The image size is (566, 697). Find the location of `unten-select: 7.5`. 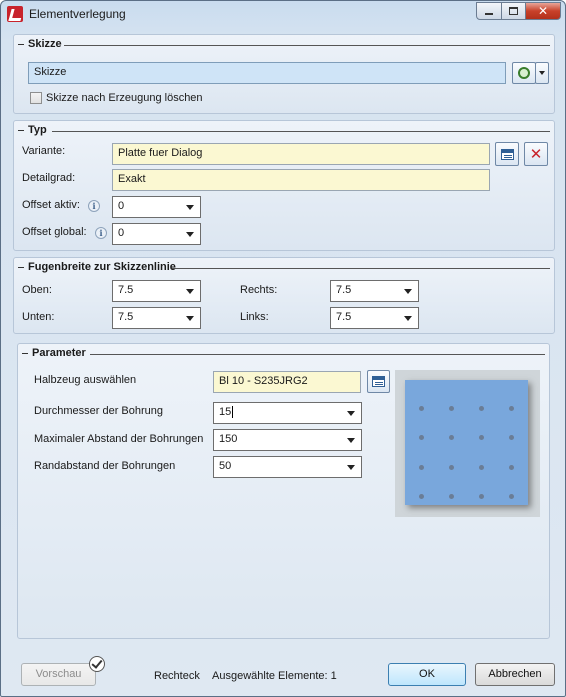

unten-select: 7.5 is located at coordinates (156, 318).